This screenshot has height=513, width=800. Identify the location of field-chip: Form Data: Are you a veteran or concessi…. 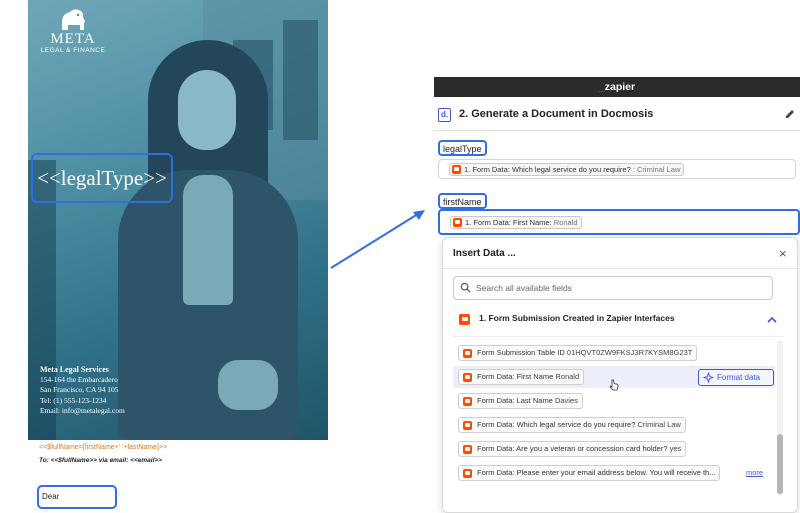
(572, 449).